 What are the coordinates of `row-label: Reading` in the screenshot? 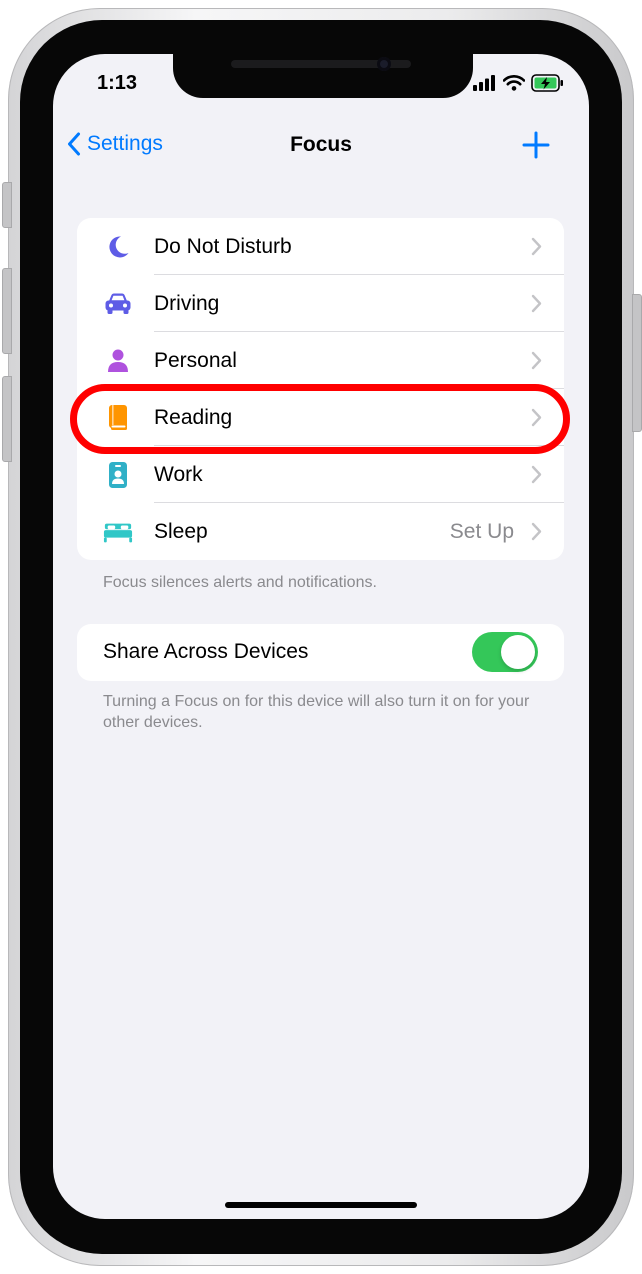 It's located at (193, 417).